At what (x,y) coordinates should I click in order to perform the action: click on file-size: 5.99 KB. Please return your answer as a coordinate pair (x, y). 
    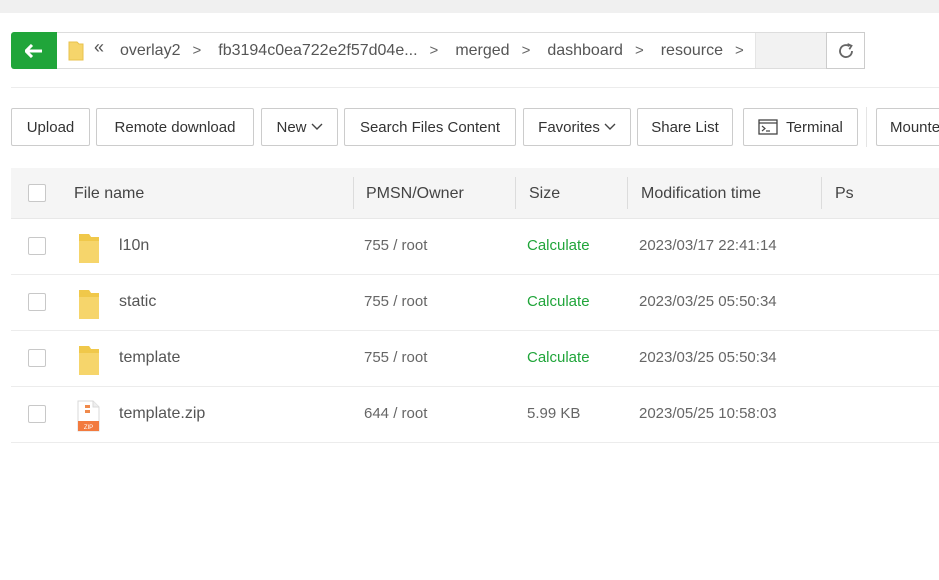
    Looking at the image, I should click on (554, 413).